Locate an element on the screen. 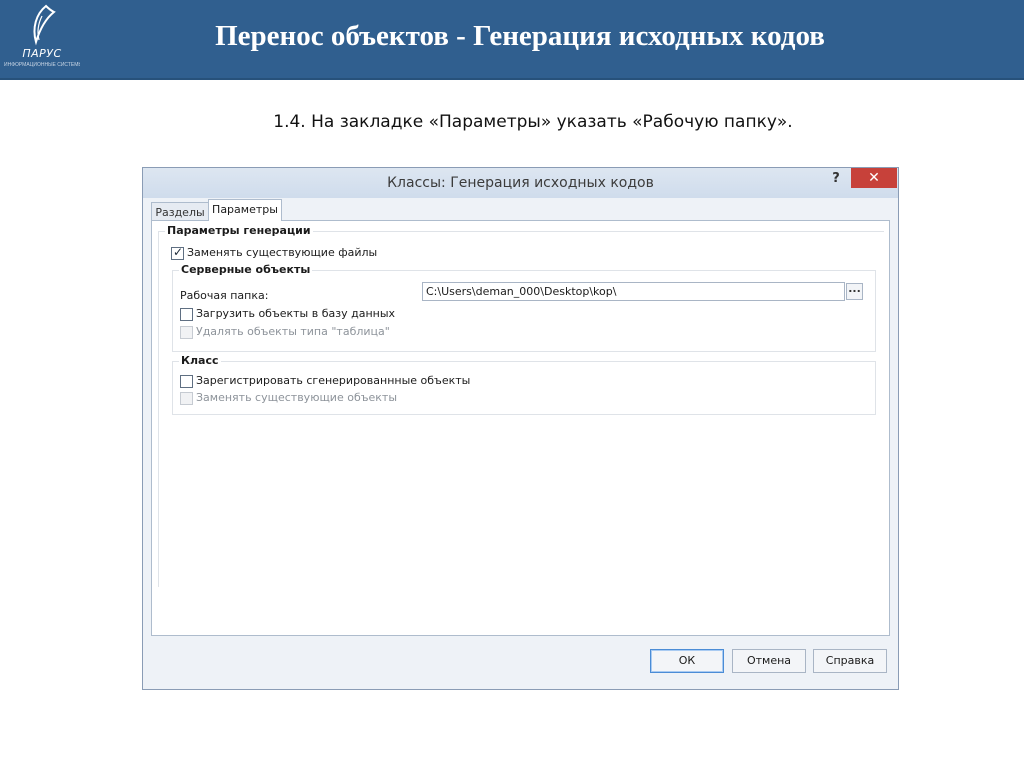 The image size is (1024, 768). work-folder-input: C:\Users\deman_000\Desktop\kop\ is located at coordinates (633, 291).